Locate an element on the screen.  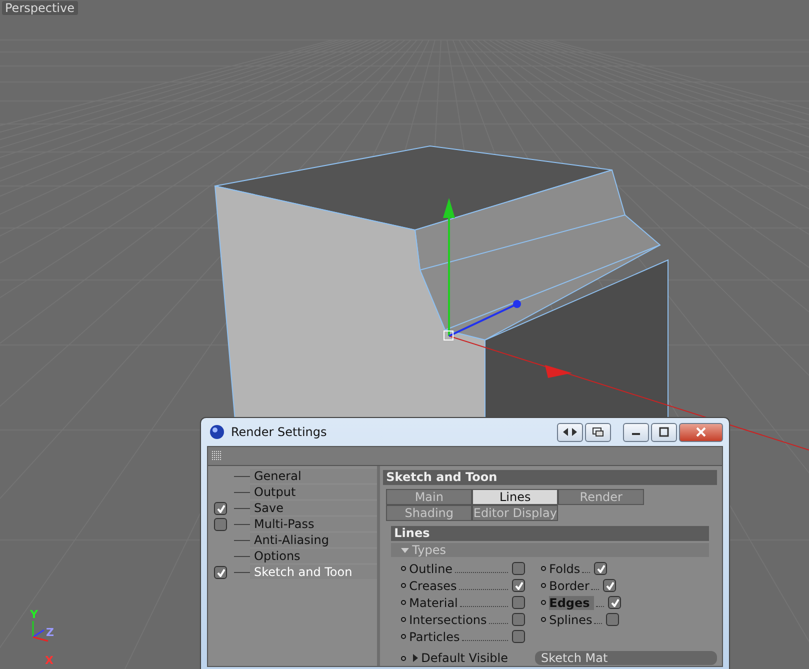
option-label: Creases is located at coordinates (433, 585).